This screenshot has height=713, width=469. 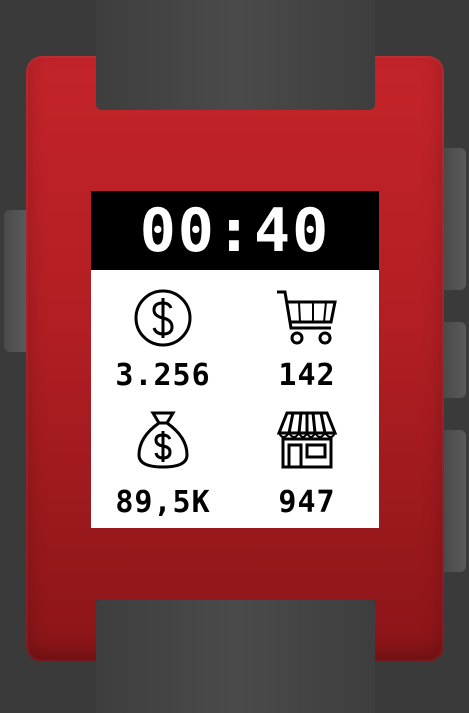 What do you see at coordinates (455, 360) in the screenshot?
I see `select-button` at bounding box center [455, 360].